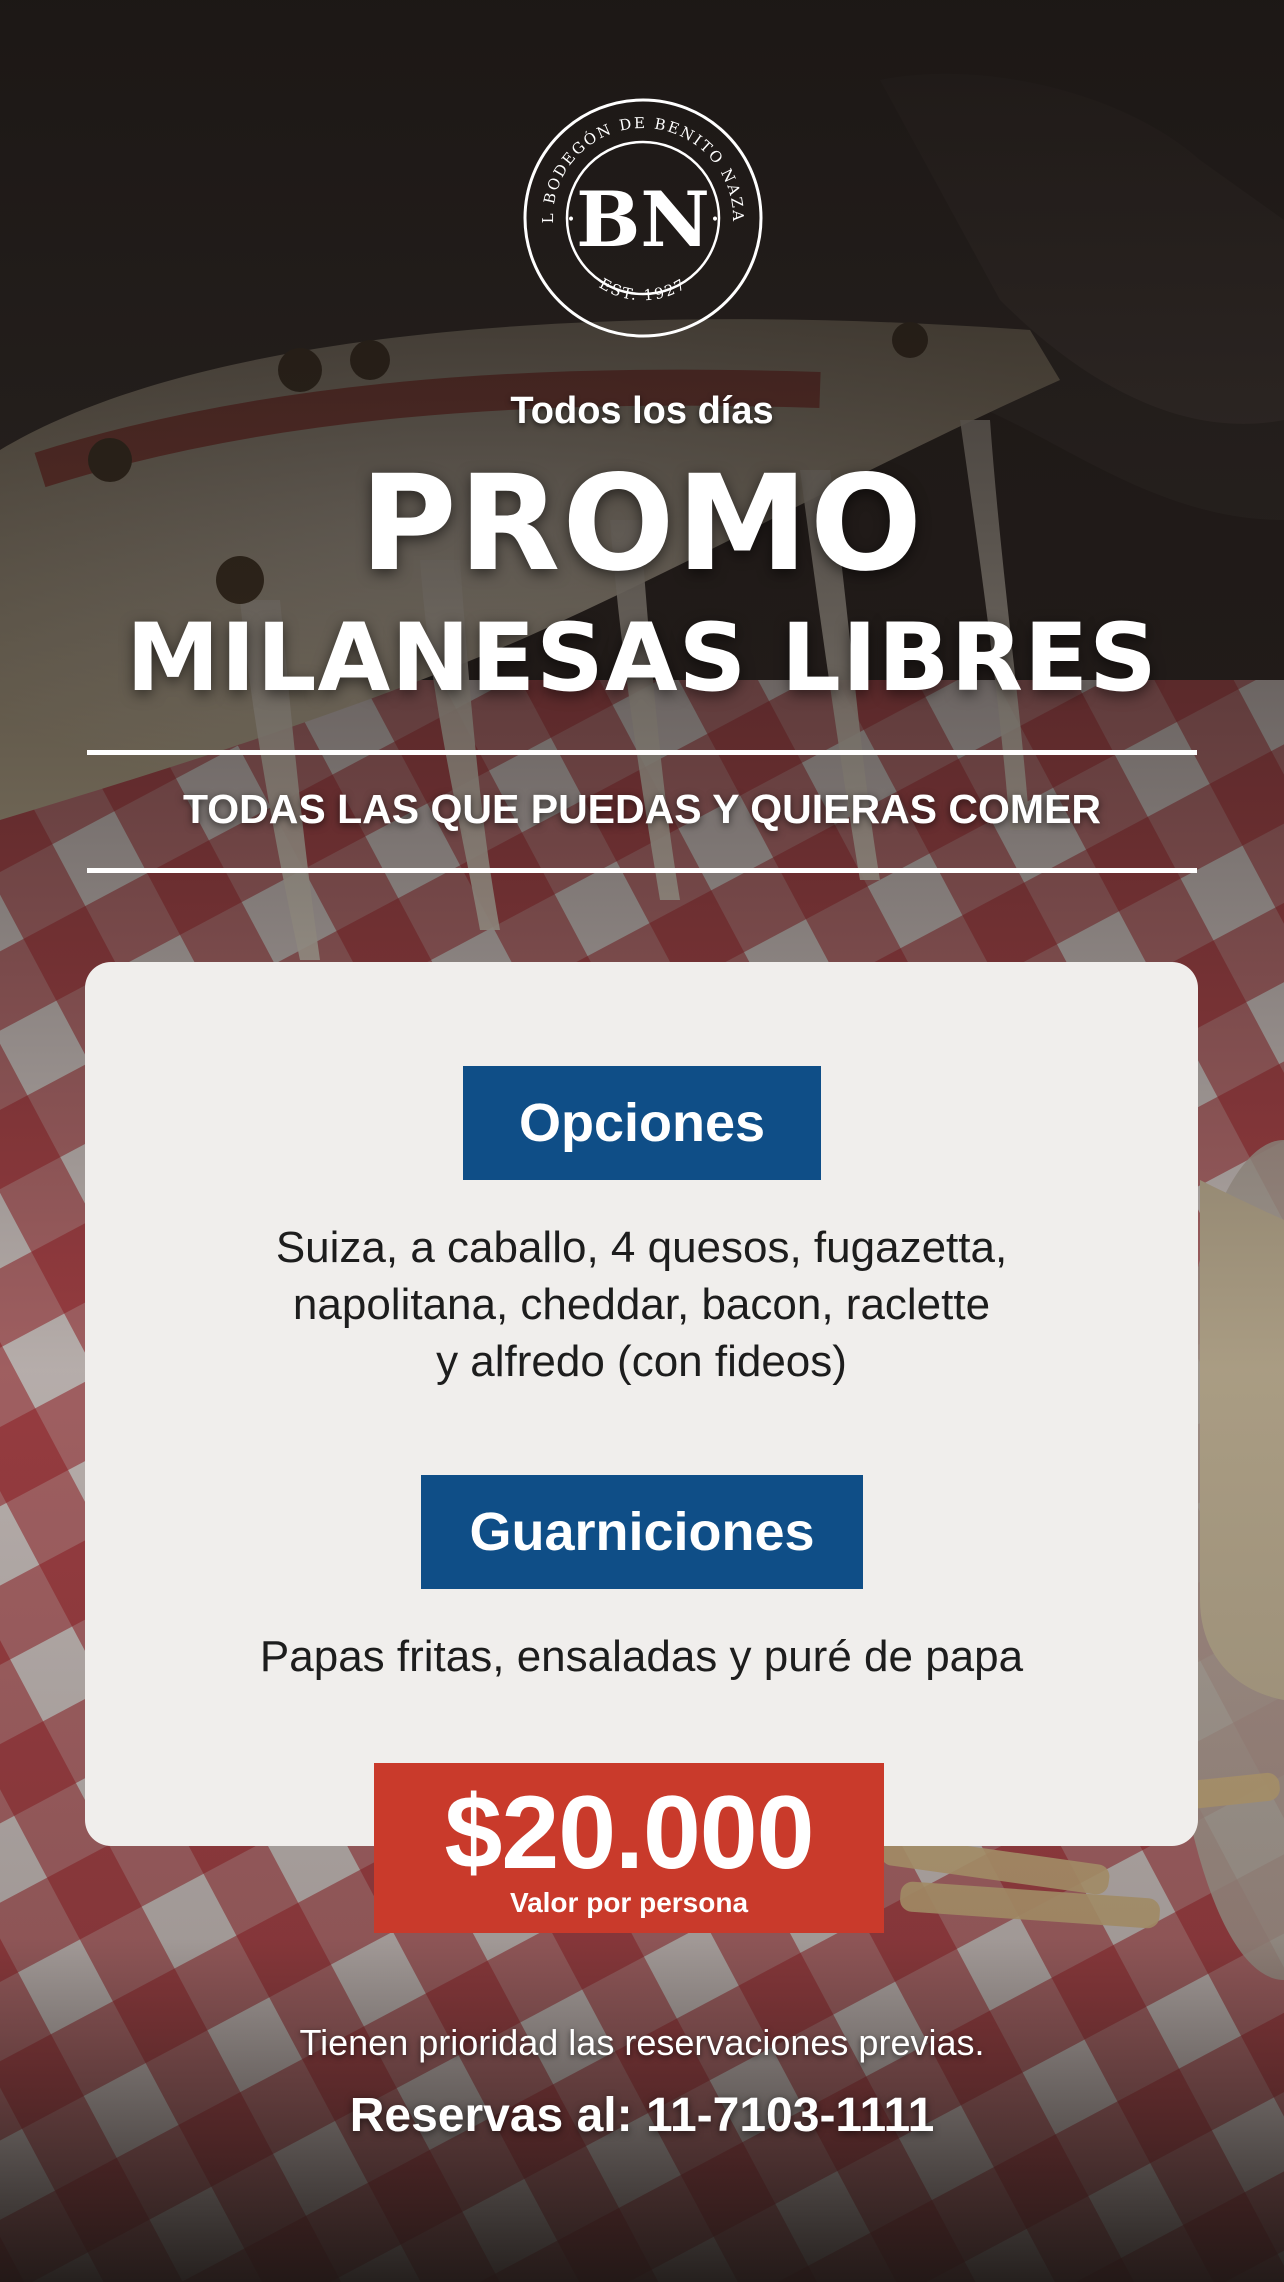 The image size is (1284, 2282). I want to click on logo-ring-bottom-text: EST. 1927, so click(642, 290).